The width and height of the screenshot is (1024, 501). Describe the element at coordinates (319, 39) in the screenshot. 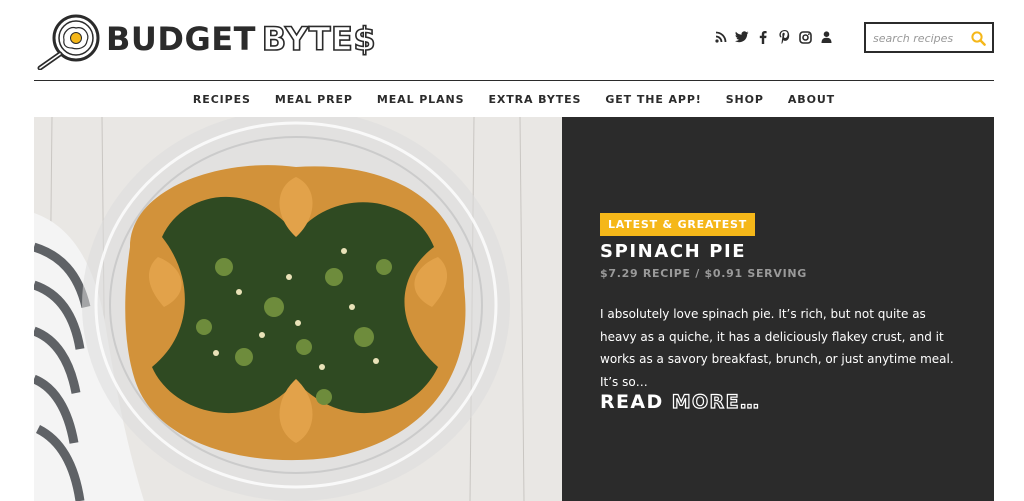

I see `logo-word-bytes: BYTE$` at that location.